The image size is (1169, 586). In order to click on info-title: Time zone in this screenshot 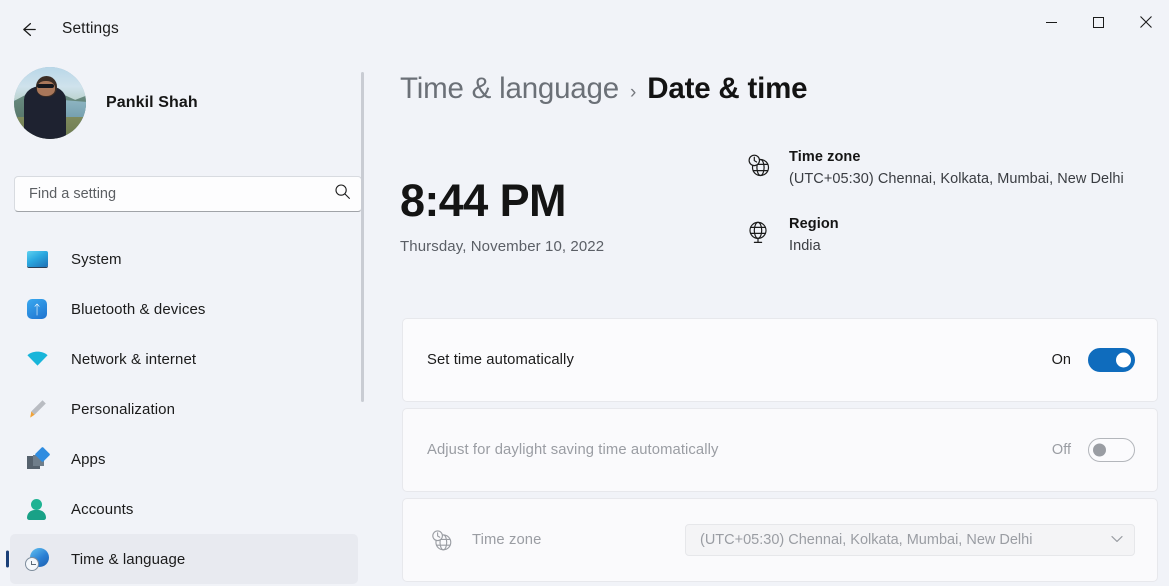, I will do `click(825, 157)`.